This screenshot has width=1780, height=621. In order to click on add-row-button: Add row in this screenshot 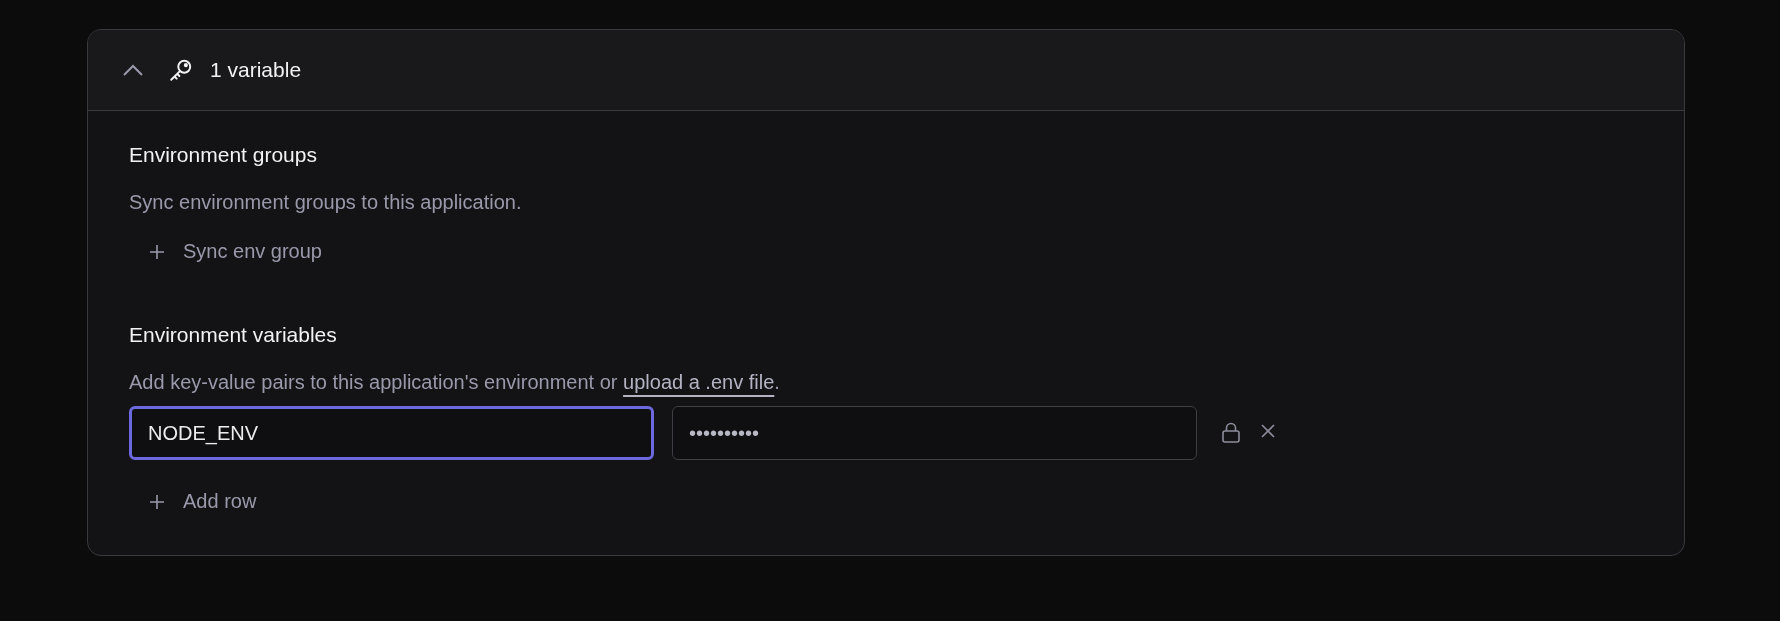, I will do `click(203, 501)`.